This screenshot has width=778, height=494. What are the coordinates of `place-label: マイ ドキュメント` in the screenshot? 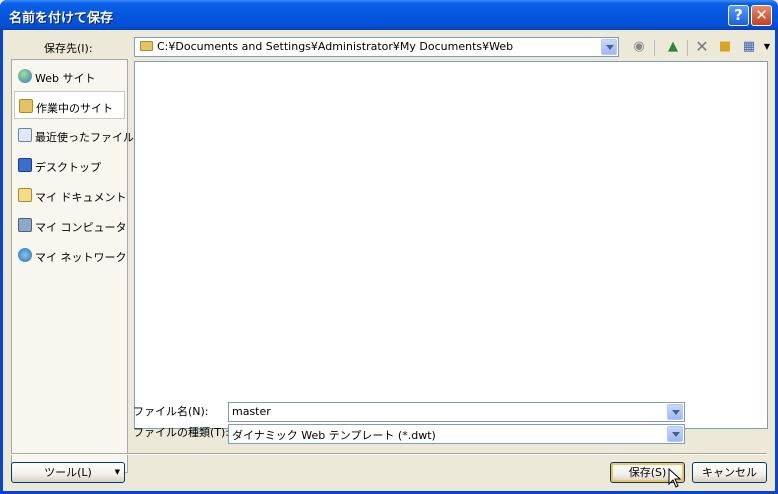 It's located at (81, 197).